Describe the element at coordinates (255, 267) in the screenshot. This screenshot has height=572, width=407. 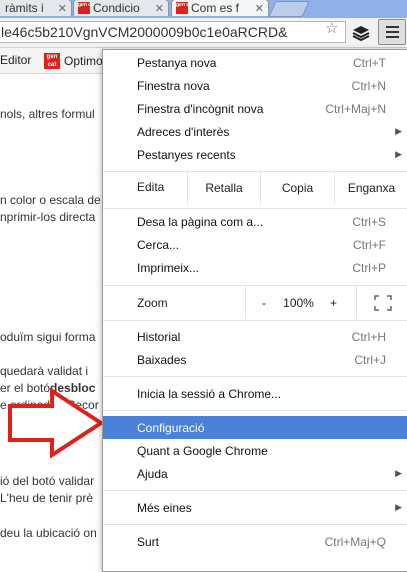
I see `menu-item-print: Imprimeix... Ctrl+P` at that location.